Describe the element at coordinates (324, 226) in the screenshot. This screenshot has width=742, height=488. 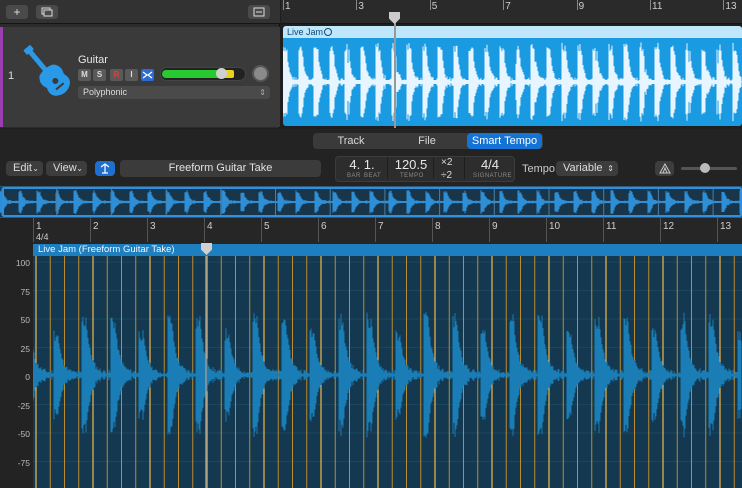
I see `editor-ruler-bar-number: 6` at that location.